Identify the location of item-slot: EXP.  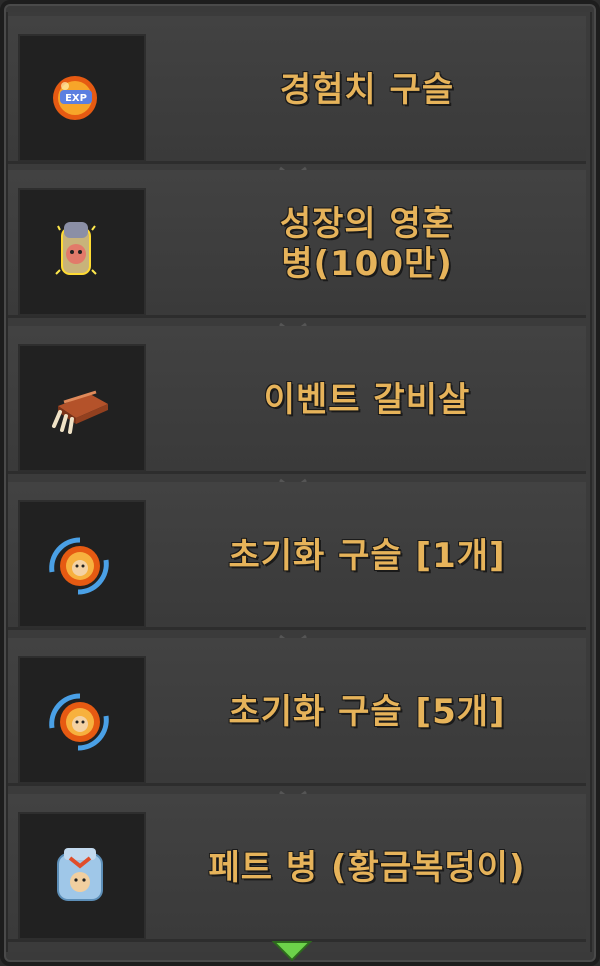
(82, 98).